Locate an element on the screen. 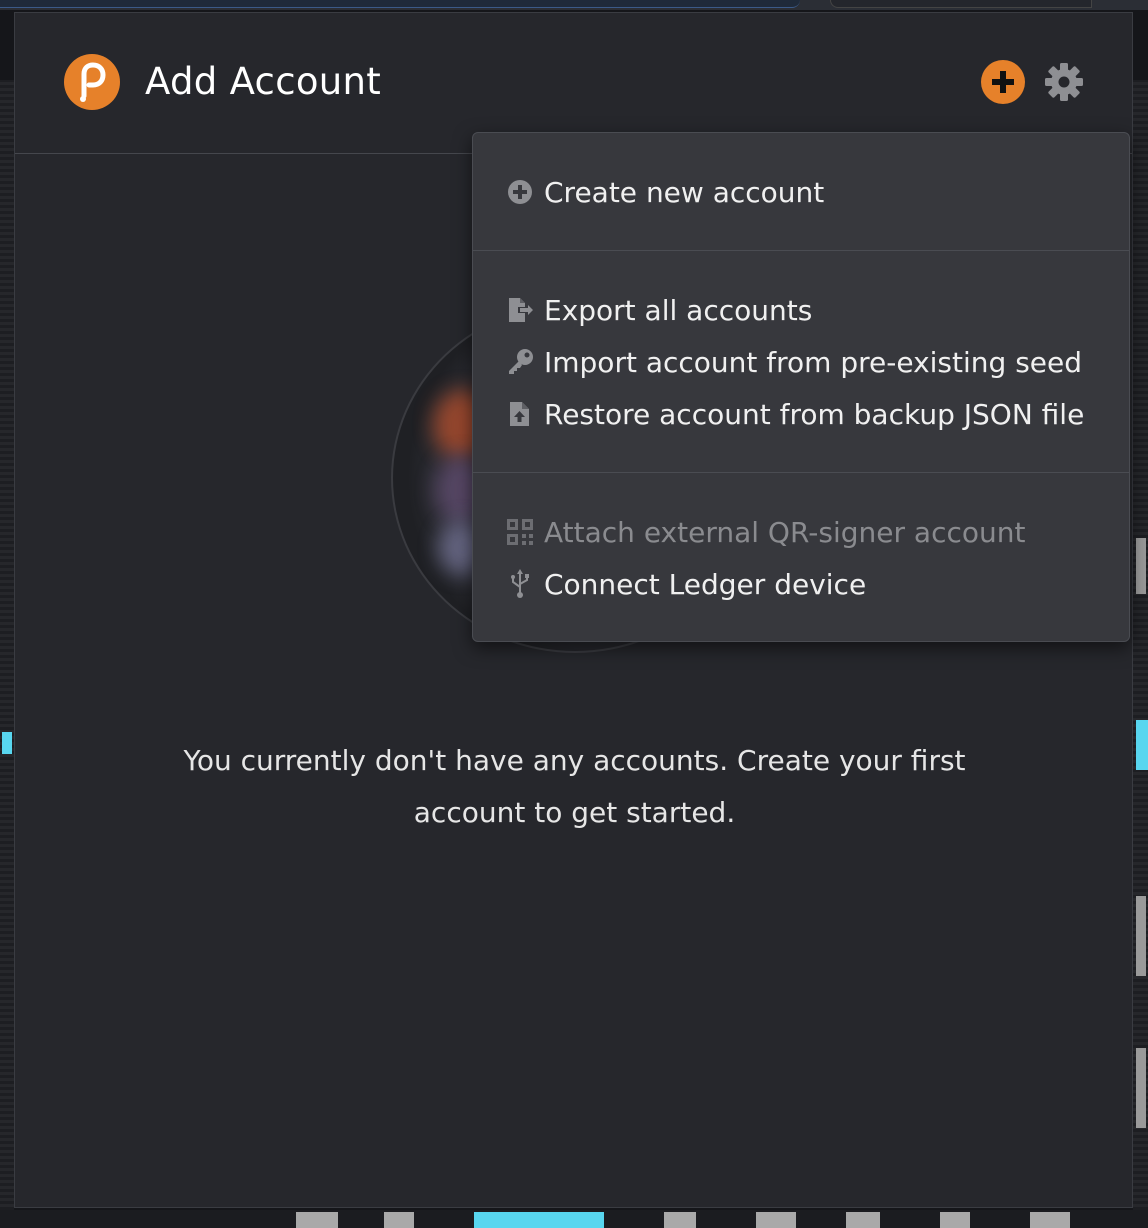 This screenshot has width=1148, height=1228. plus-circle-icon is located at coordinates (520, 192).